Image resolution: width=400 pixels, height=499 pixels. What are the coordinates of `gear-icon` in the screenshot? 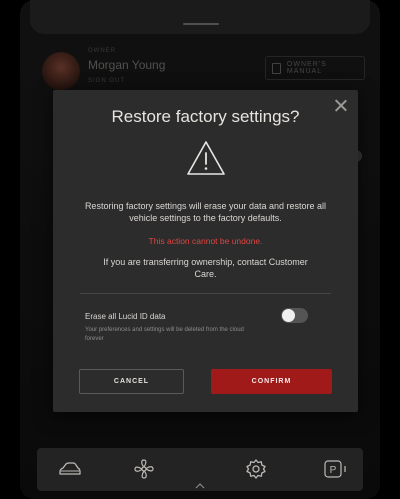 It's located at (256, 469).